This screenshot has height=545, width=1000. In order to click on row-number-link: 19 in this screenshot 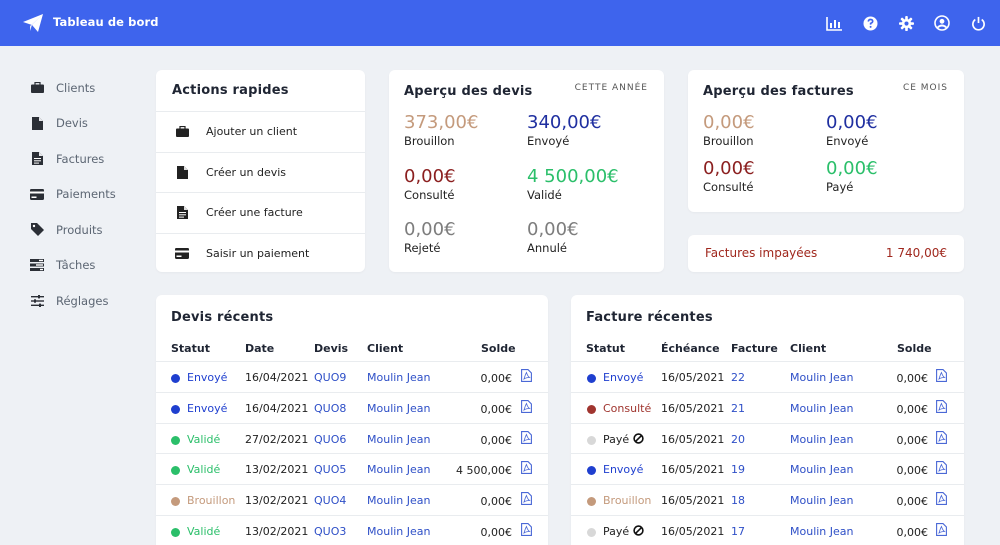, I will do `click(738, 469)`.